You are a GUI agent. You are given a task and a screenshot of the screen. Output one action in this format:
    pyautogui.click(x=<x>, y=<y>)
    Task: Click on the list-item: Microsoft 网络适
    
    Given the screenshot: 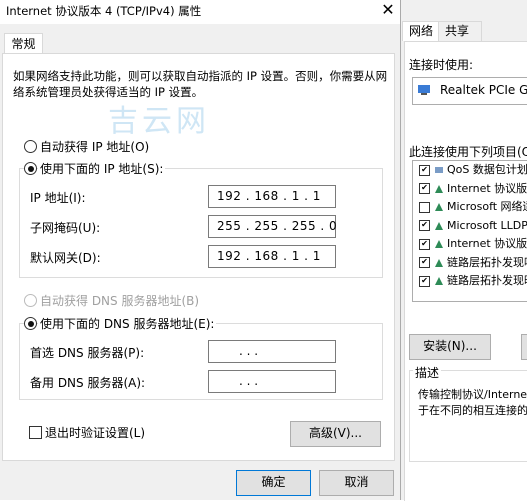 What is the action you would take?
    pyautogui.click(x=470, y=207)
    